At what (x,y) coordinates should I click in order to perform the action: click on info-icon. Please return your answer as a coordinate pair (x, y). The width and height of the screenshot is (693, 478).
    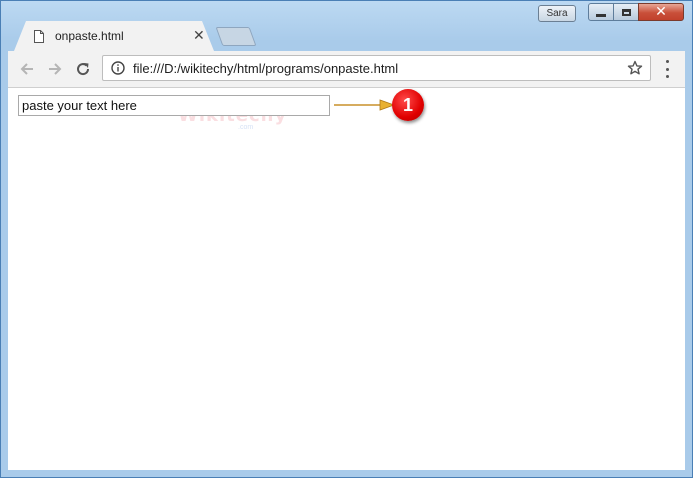
    Looking at the image, I should click on (118, 68).